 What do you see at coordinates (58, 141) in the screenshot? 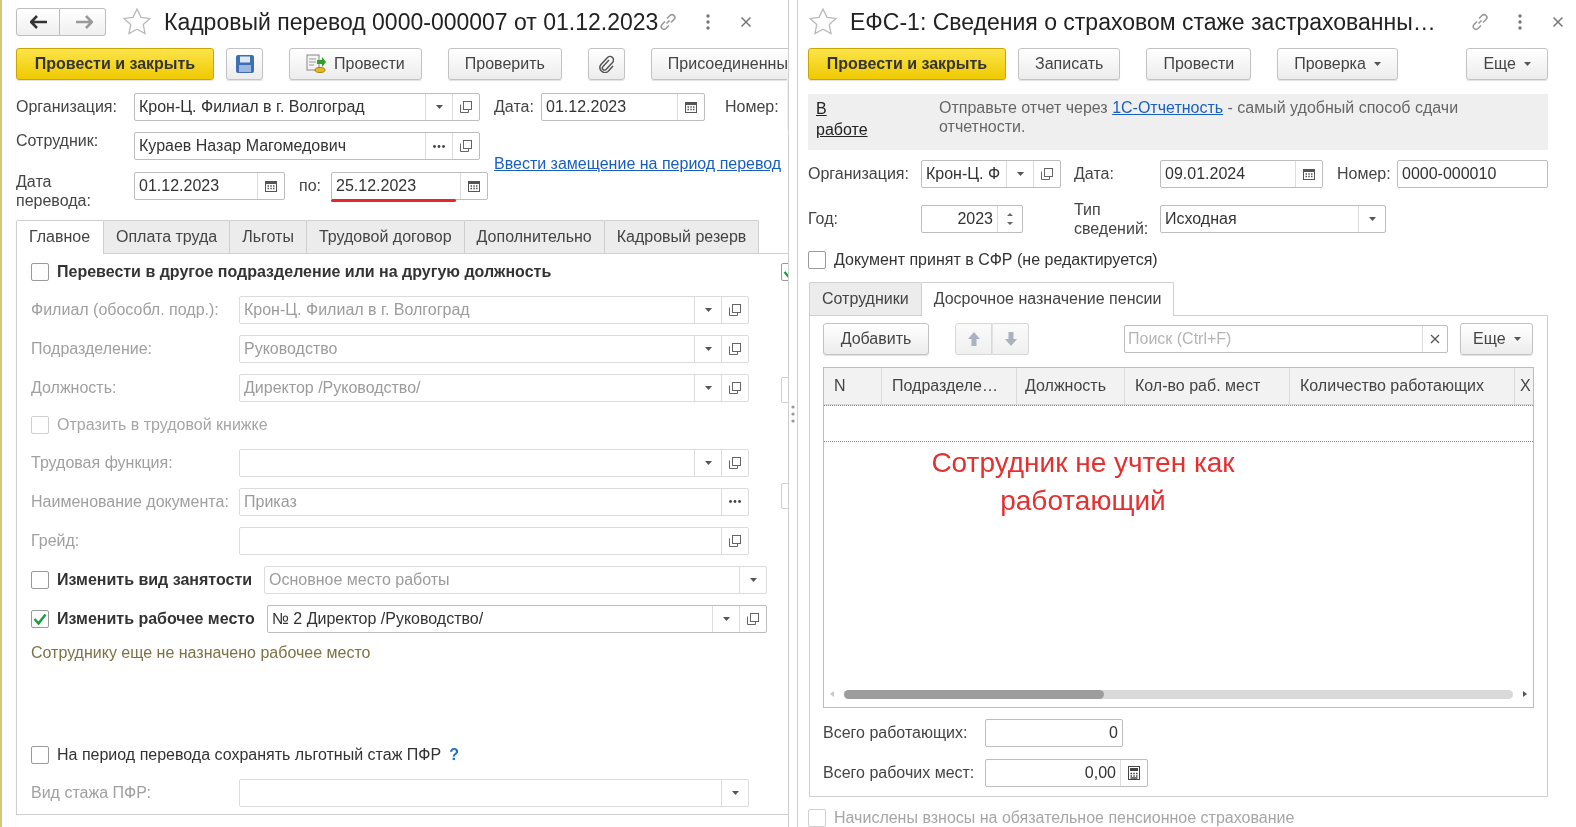
I see `field-label: Сотрудник:` at bounding box center [58, 141].